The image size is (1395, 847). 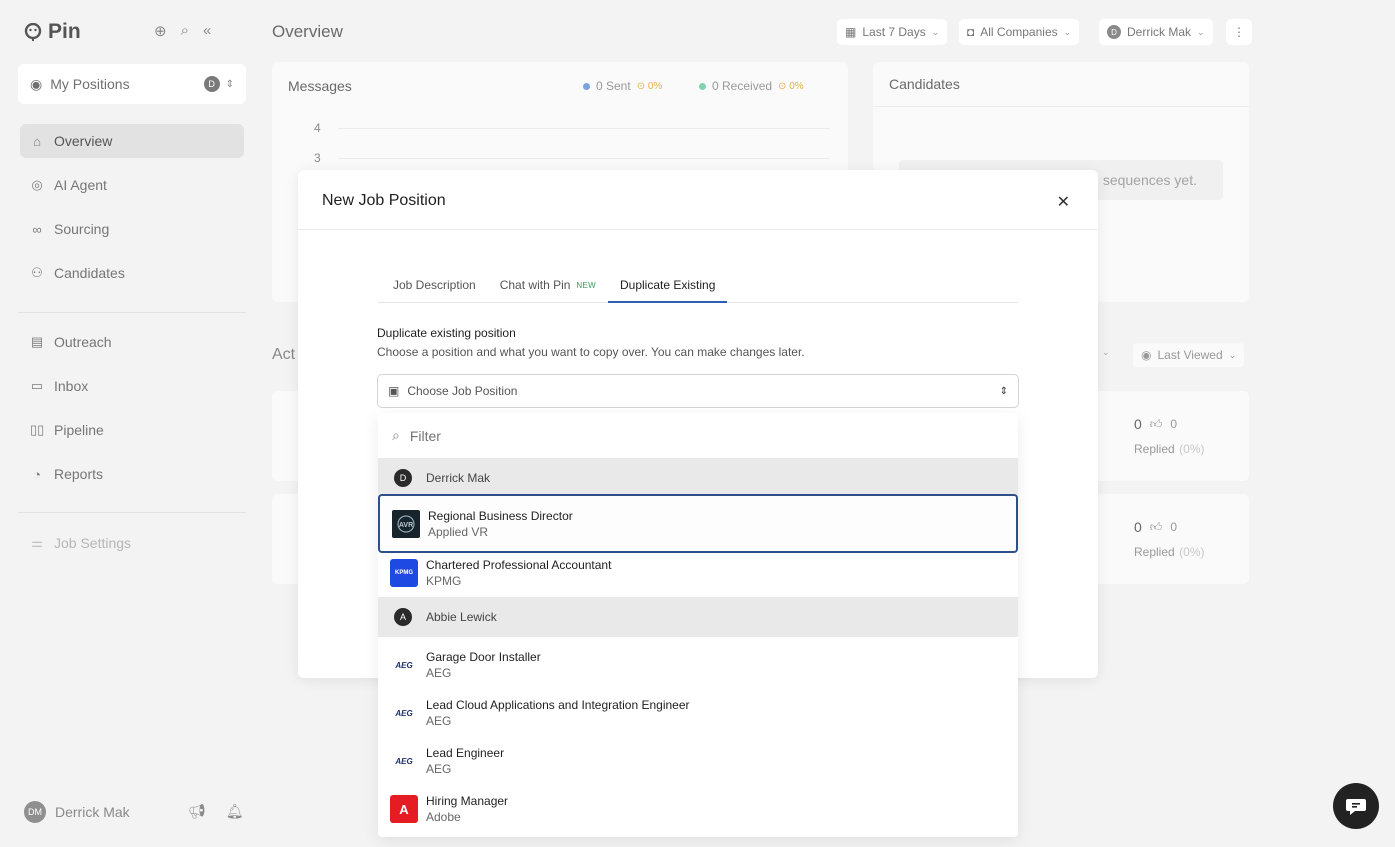 I want to click on adobe-logo-icon: A, so click(x=404, y=809).